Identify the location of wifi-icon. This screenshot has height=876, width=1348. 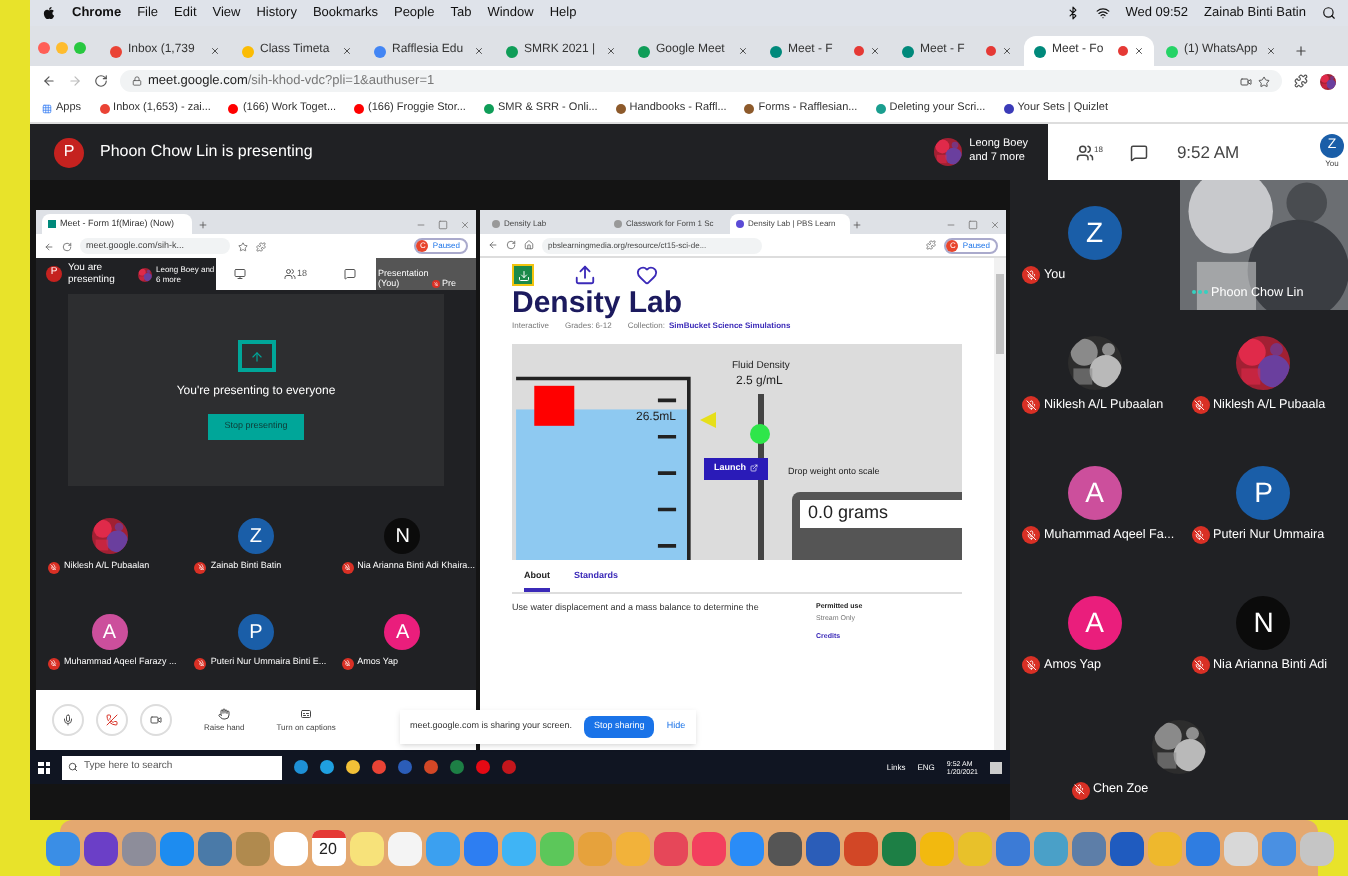
(1102, 13).